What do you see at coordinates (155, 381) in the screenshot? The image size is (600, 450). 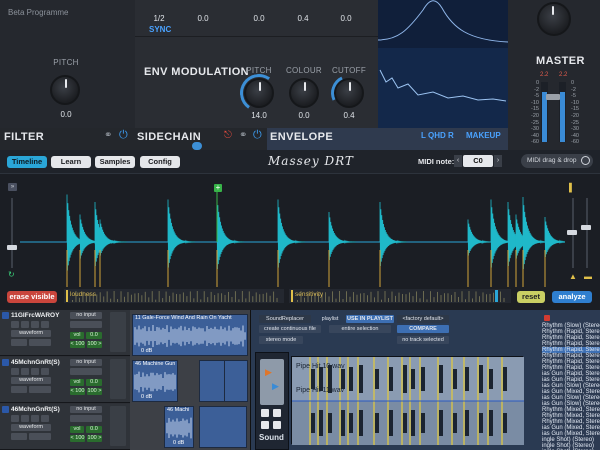 I see `audio-clip: 46 Machine Gun F 0 dB` at bounding box center [155, 381].